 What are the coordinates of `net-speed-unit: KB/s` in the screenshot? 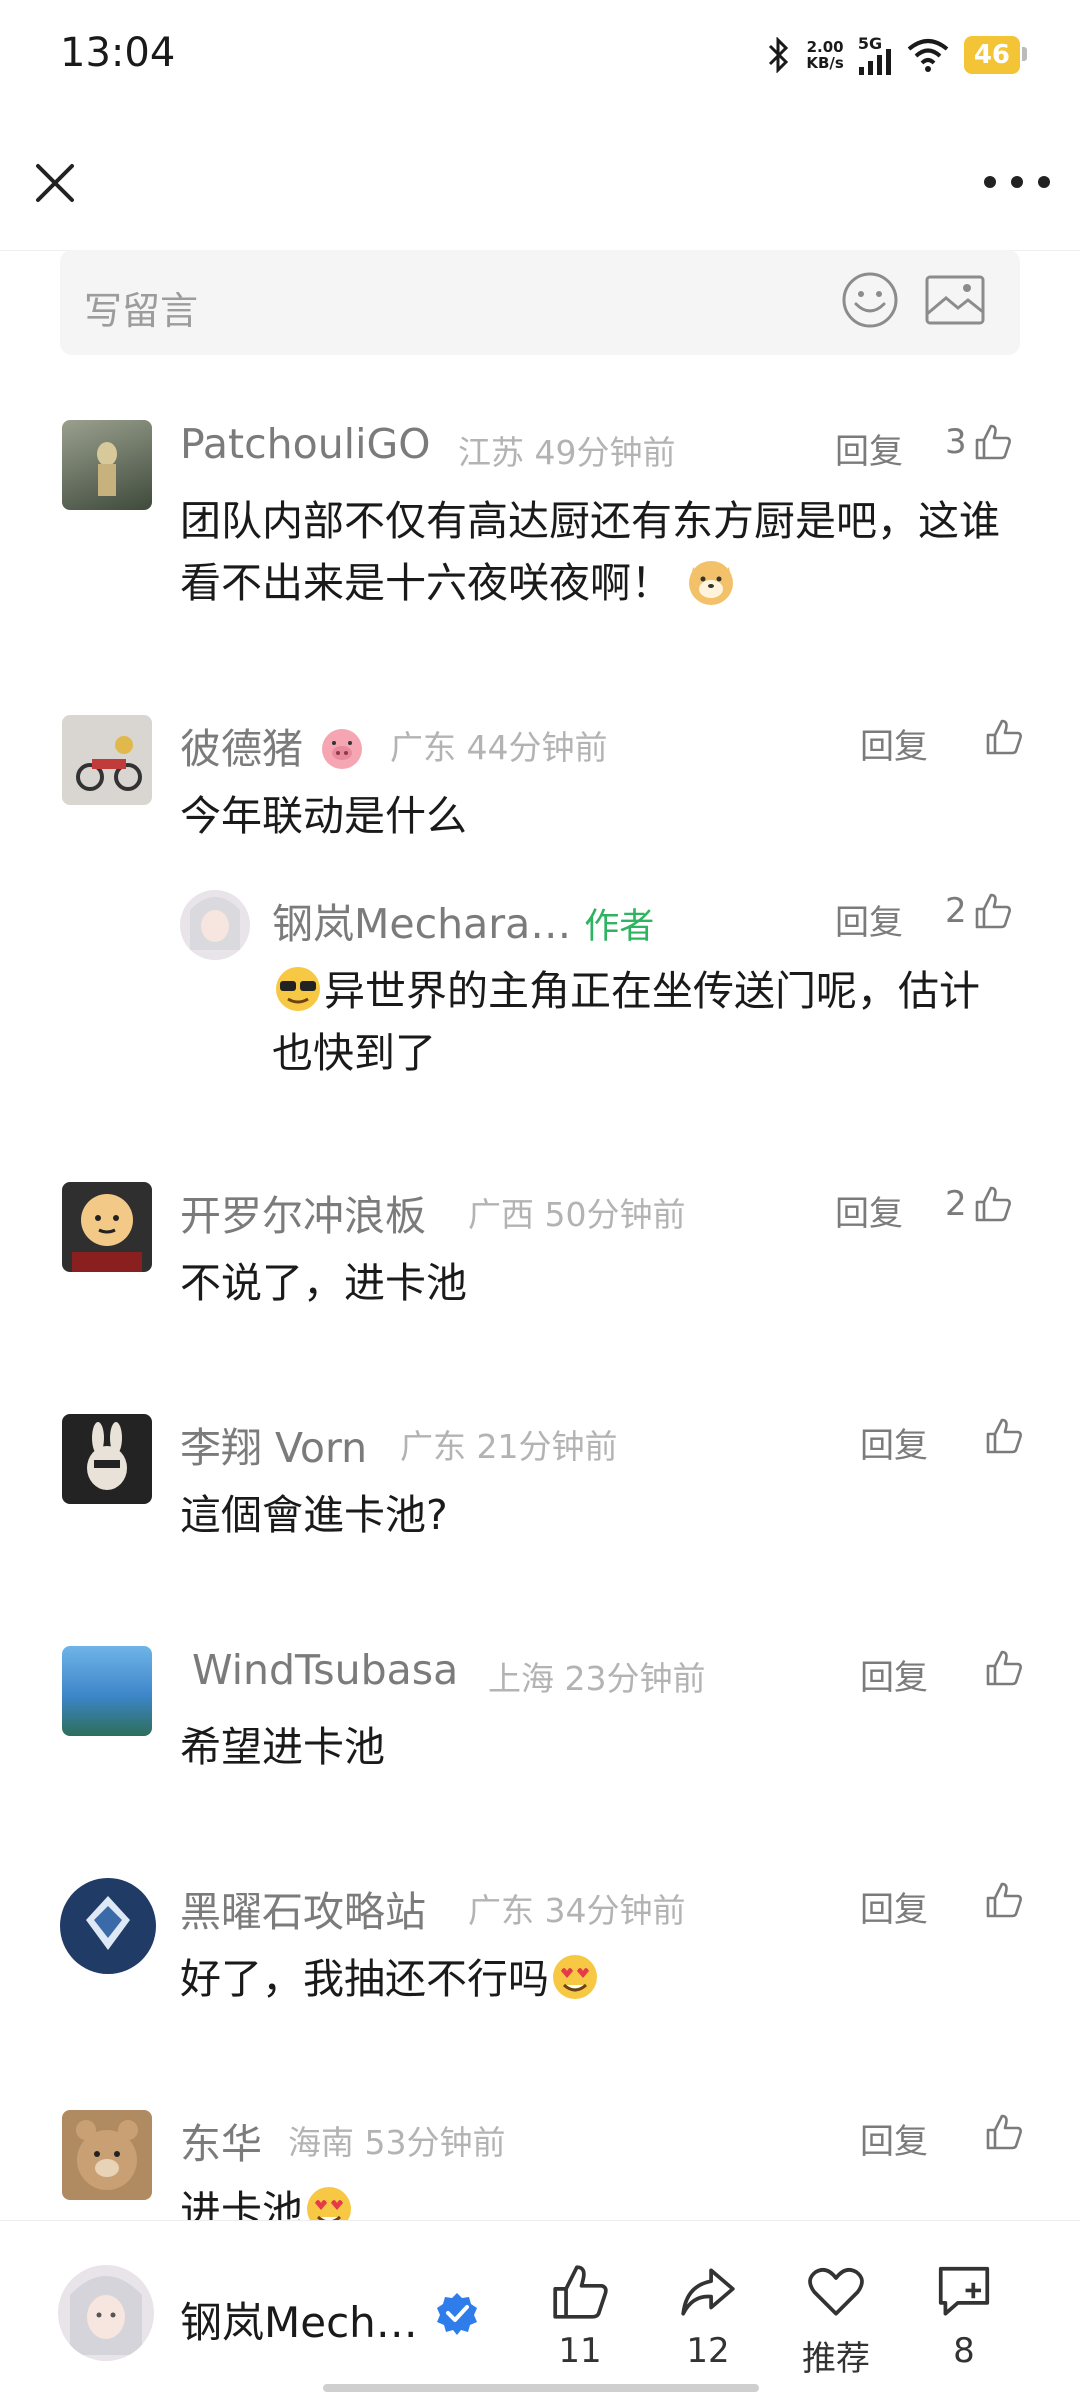 It's located at (825, 62).